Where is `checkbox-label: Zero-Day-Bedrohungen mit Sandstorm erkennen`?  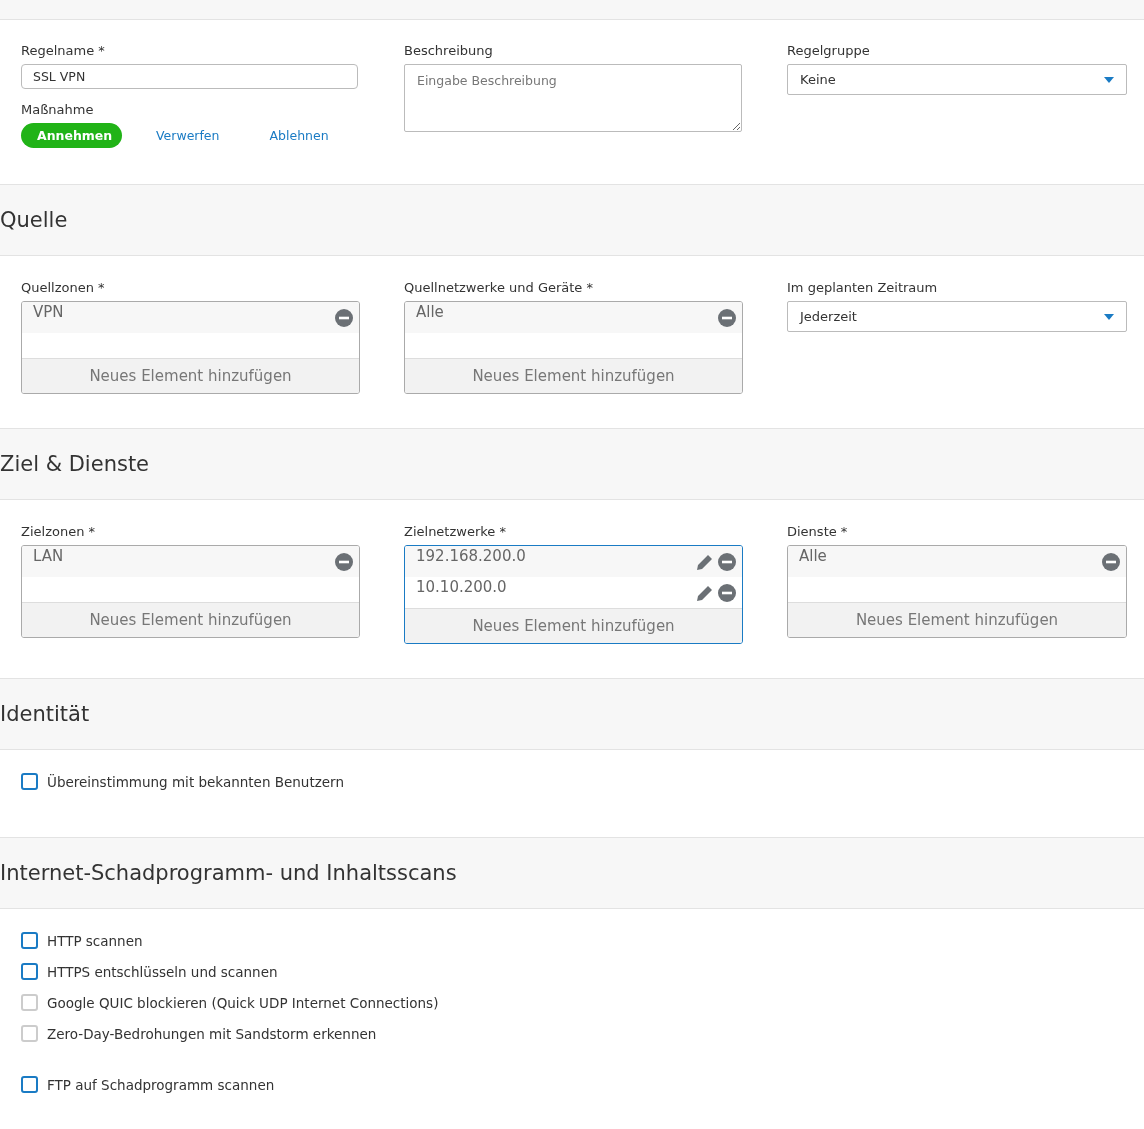
checkbox-label: Zero-Day-Bedrohungen mit Sandstorm erkennen is located at coordinates (212, 1033).